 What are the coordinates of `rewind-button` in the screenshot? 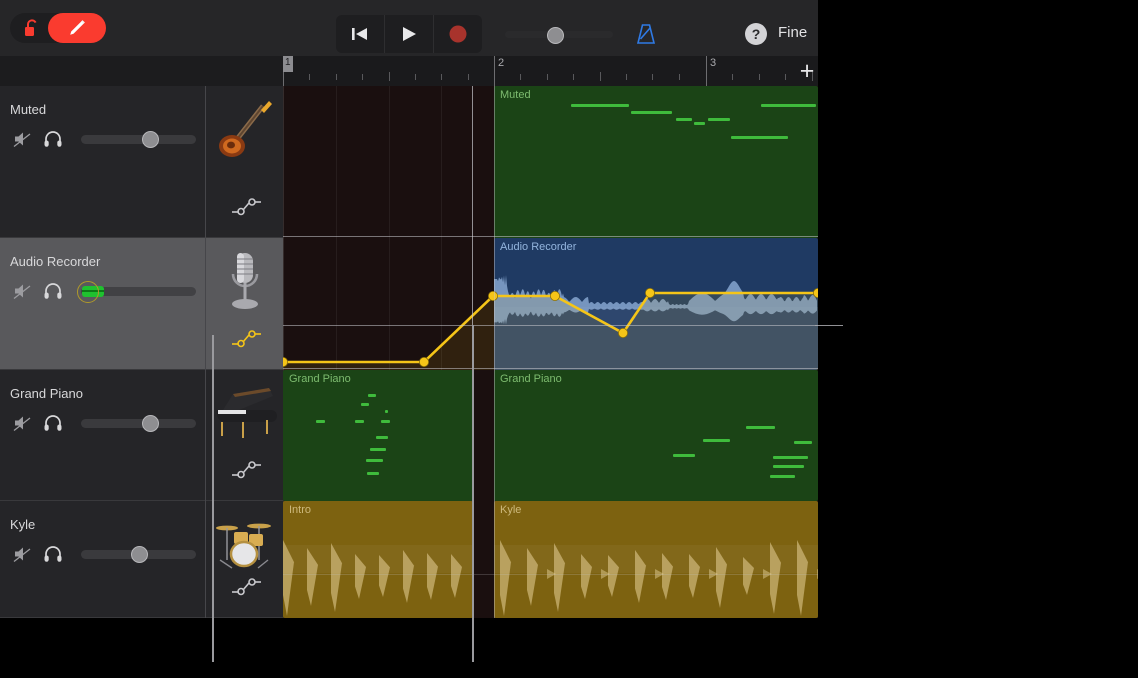 It's located at (360, 34).